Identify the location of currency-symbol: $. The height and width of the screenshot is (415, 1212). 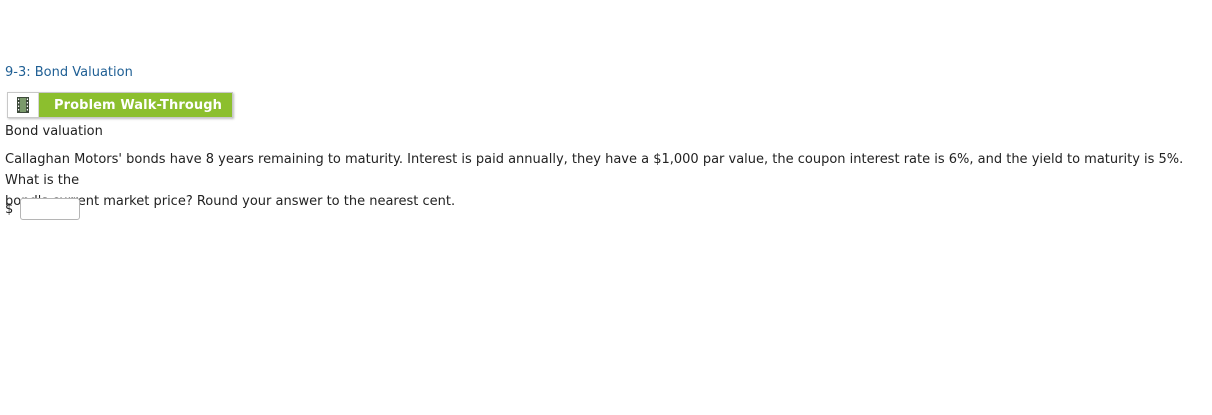
(9, 209).